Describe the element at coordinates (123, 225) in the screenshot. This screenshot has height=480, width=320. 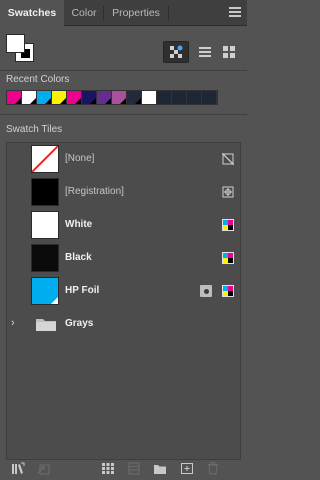
I see `swatch-row-white: White` at that location.